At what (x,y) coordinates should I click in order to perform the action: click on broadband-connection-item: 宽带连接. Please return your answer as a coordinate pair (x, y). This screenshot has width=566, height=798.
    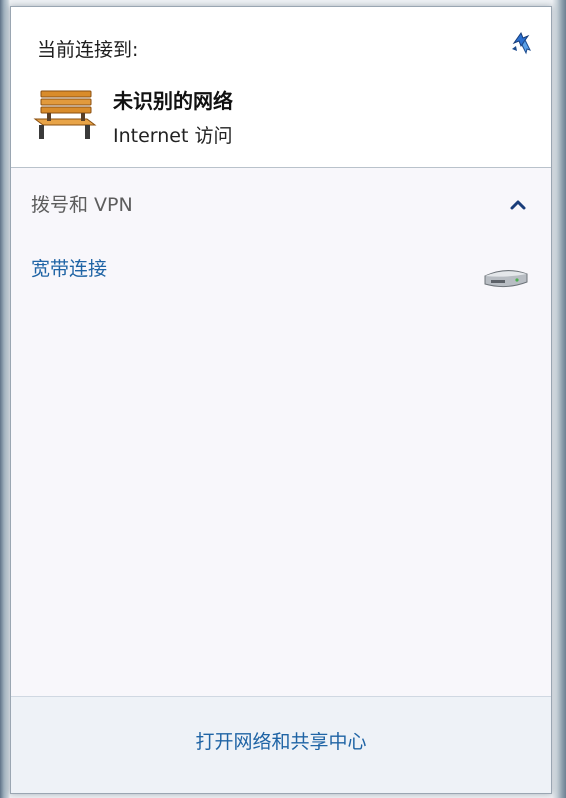
    Looking at the image, I should click on (69, 267).